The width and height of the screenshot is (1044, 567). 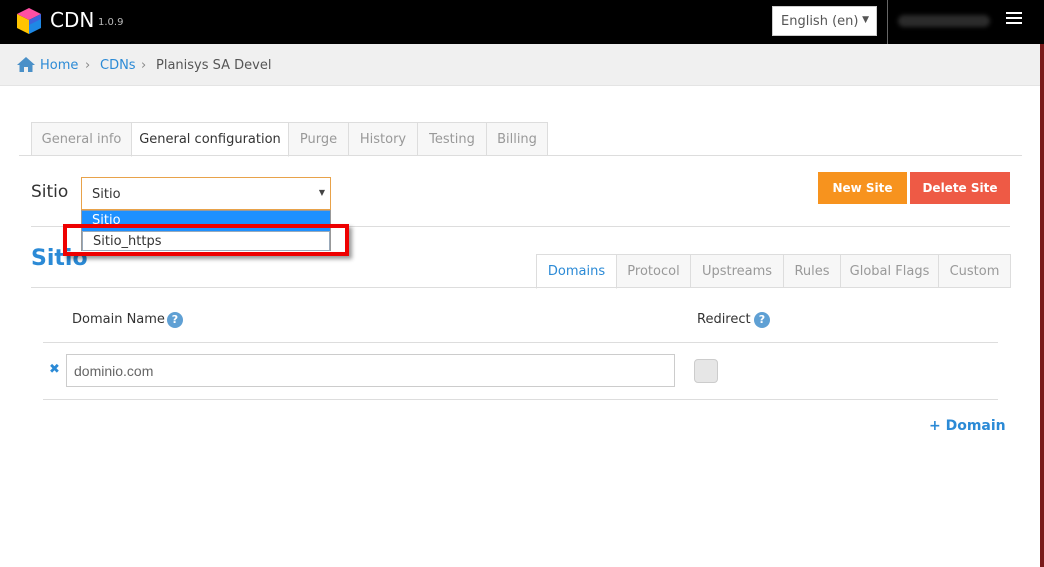 I want to click on new-site-button: New Site, so click(x=862, y=188).